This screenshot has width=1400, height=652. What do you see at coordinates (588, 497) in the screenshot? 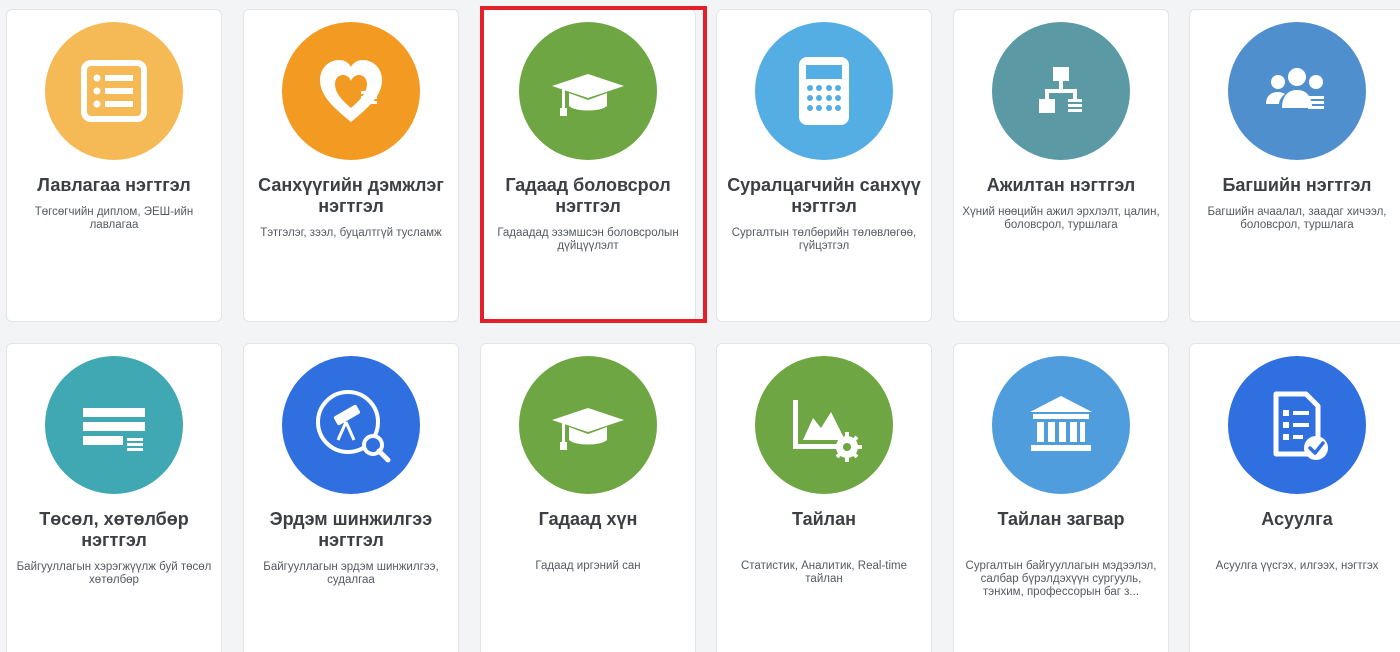
I see `module-card-gadaad-hun: Гадаад хүн Гадаад иргэний сан` at bounding box center [588, 497].